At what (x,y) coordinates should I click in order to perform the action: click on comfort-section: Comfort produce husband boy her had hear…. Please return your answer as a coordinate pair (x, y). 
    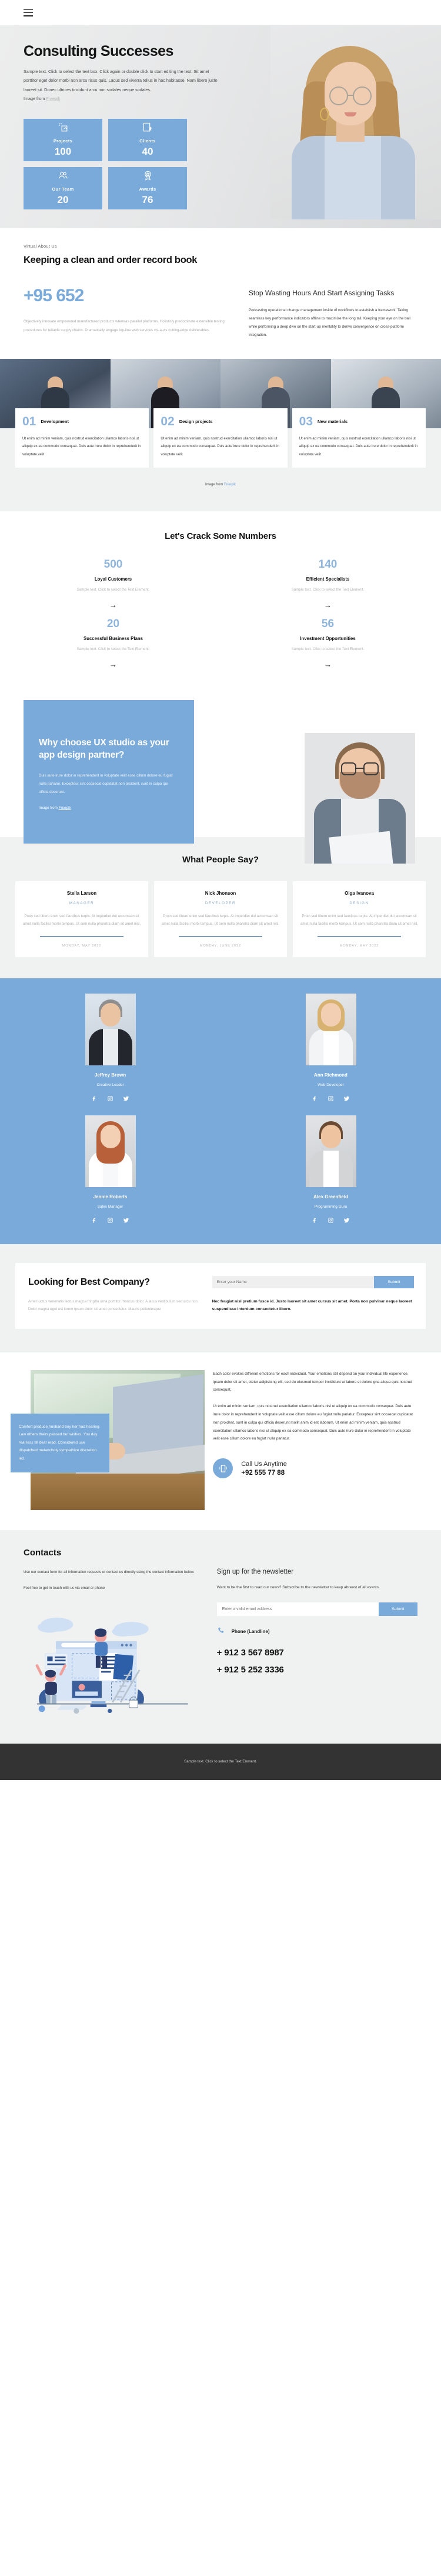
    Looking at the image, I should click on (220, 1441).